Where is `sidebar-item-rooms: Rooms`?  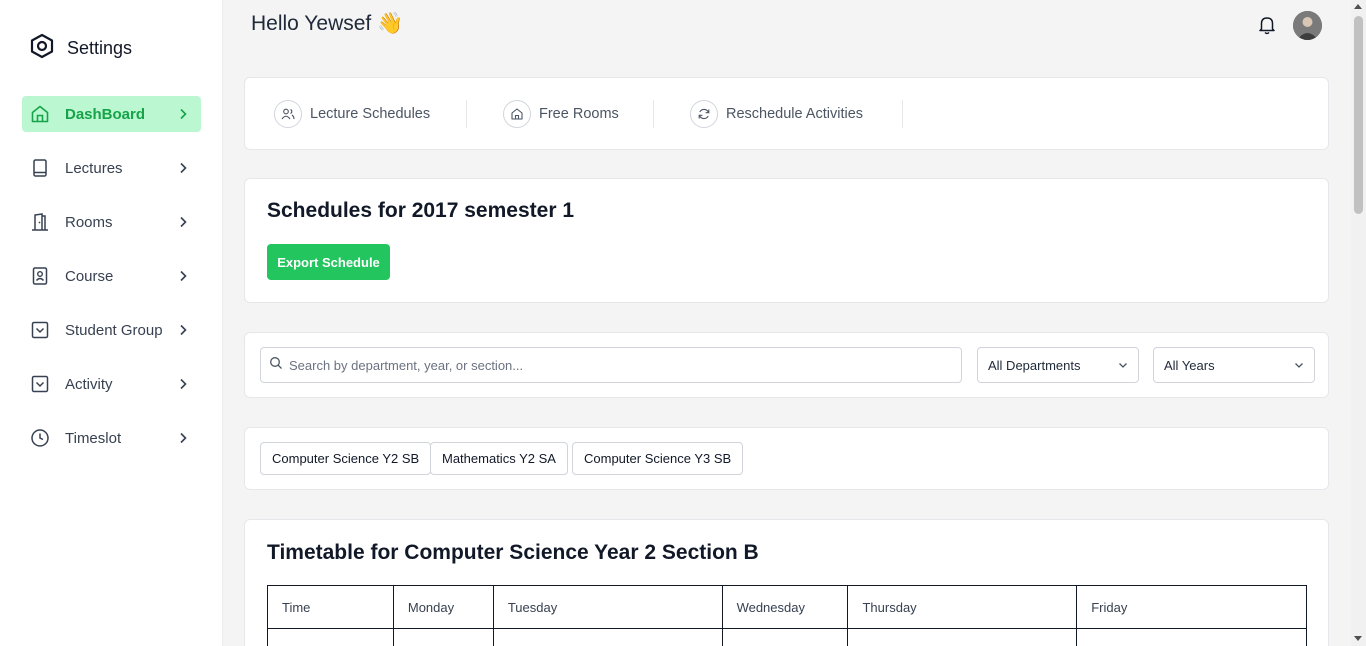 sidebar-item-rooms: Rooms is located at coordinates (111, 222).